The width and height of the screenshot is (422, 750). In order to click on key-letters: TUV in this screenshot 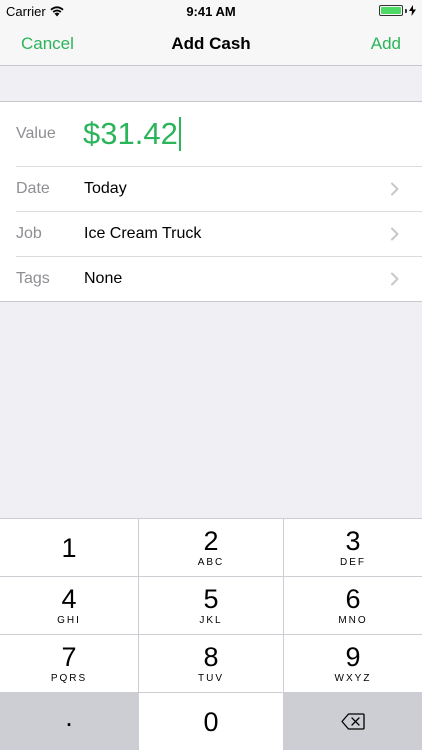, I will do `click(211, 678)`.